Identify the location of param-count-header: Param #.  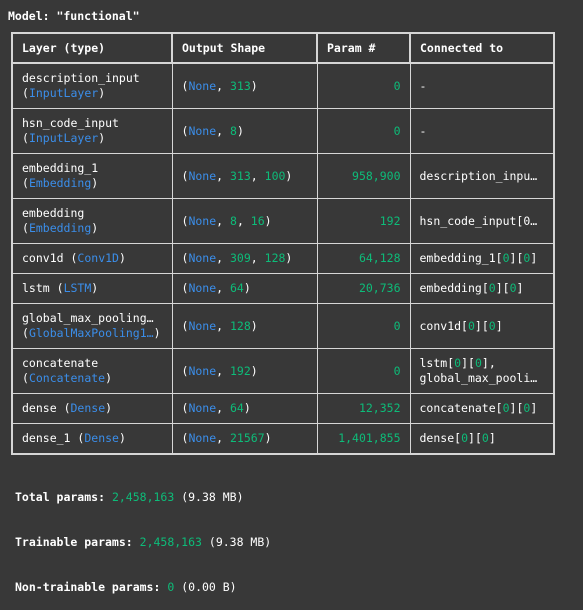
(363, 48).